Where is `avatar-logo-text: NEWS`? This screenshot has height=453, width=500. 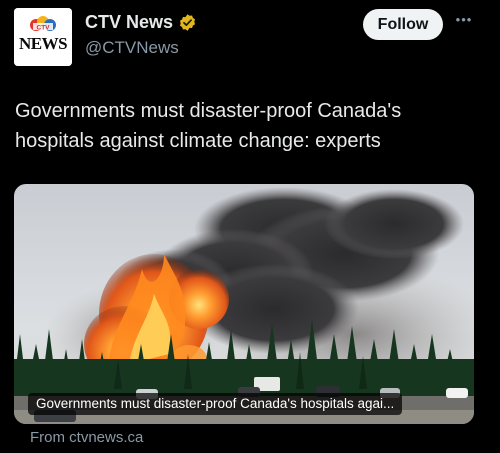
avatar-logo-text: NEWS is located at coordinates (43, 43).